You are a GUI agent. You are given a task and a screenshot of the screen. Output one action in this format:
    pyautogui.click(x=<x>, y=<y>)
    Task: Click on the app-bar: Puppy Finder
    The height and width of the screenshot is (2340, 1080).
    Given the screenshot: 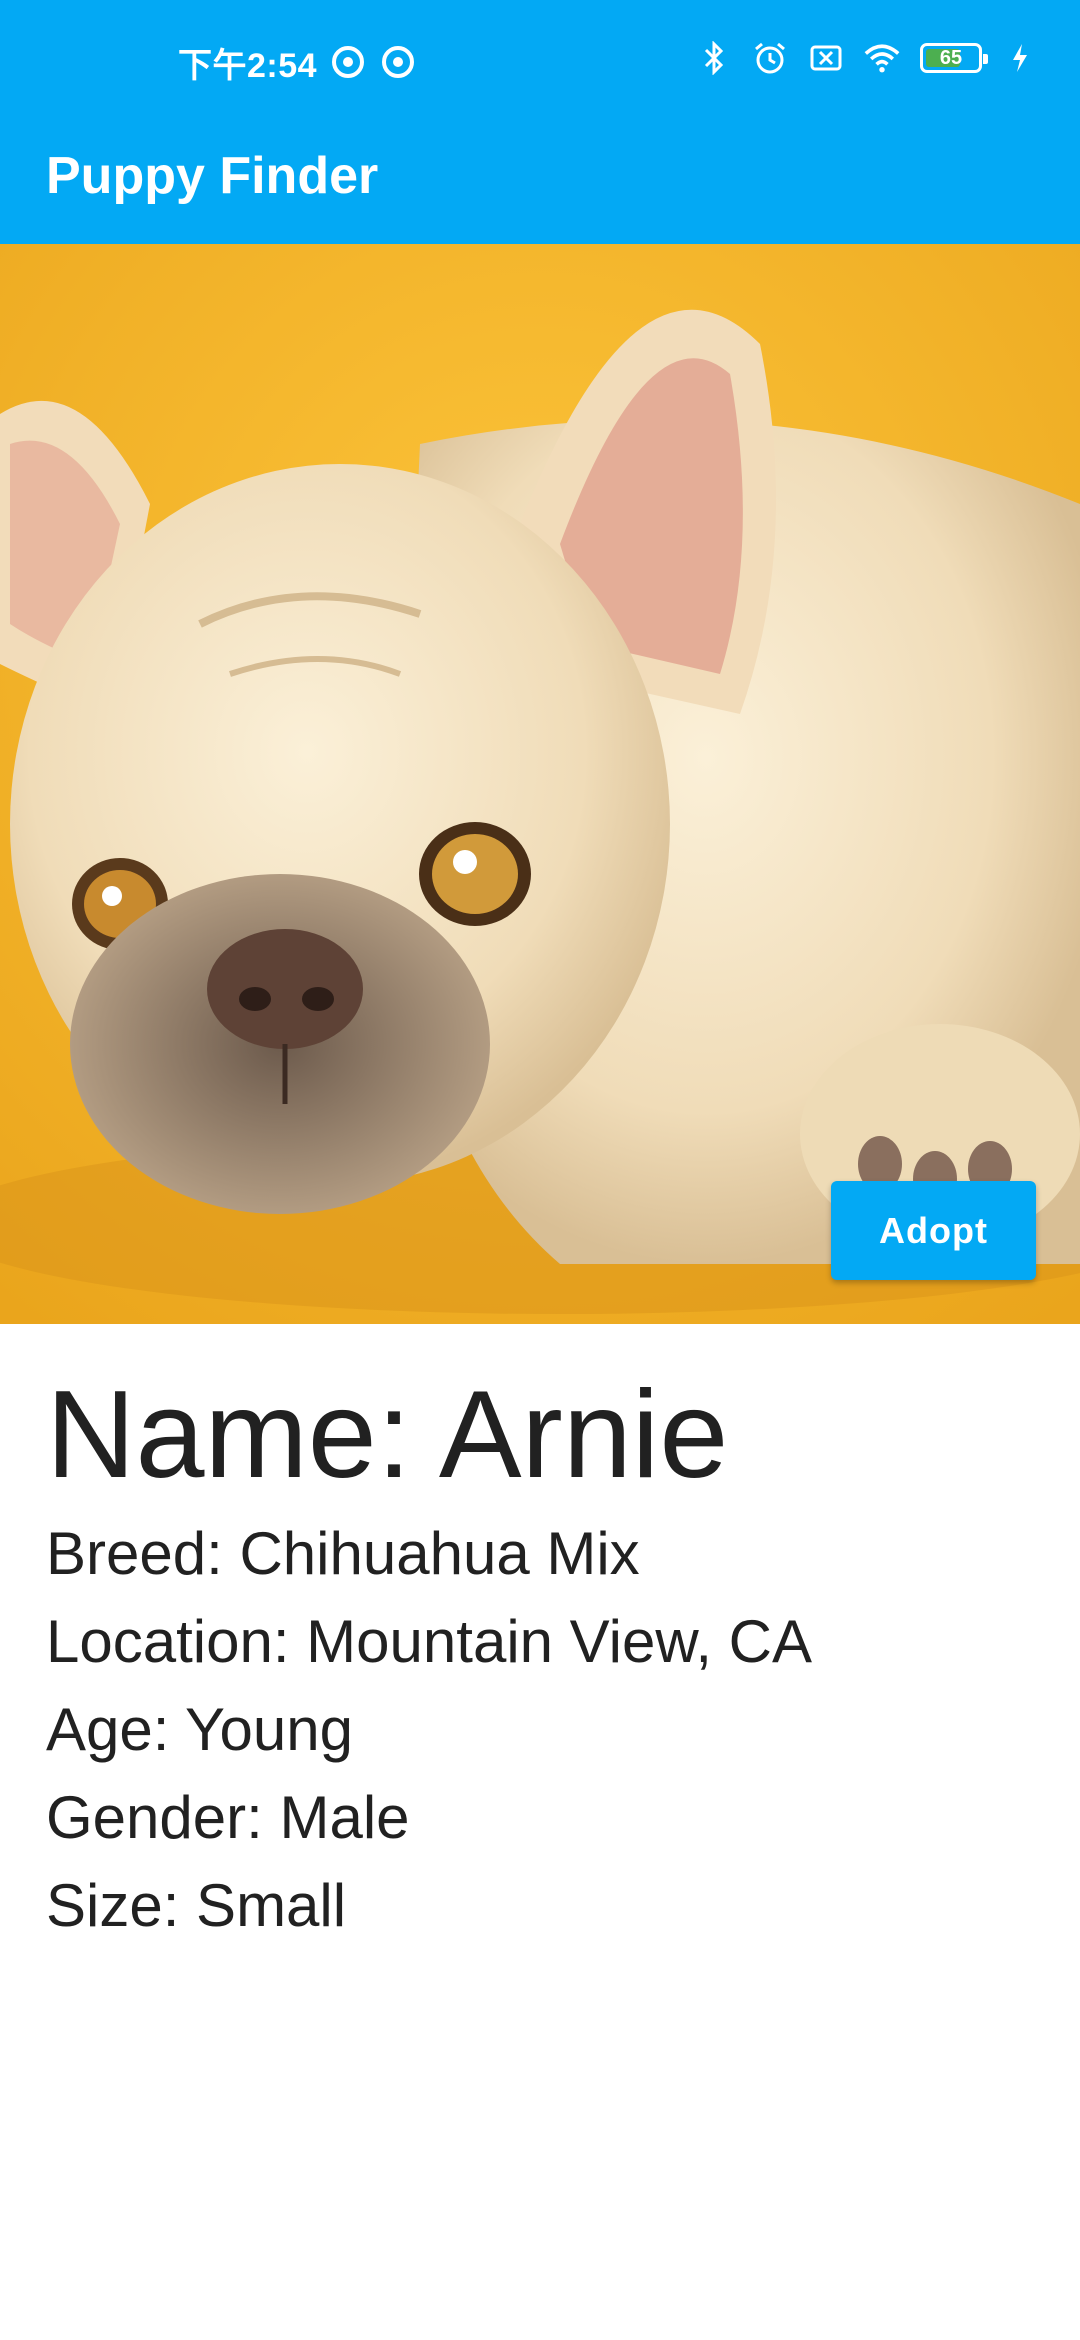 What is the action you would take?
    pyautogui.click(x=540, y=183)
    